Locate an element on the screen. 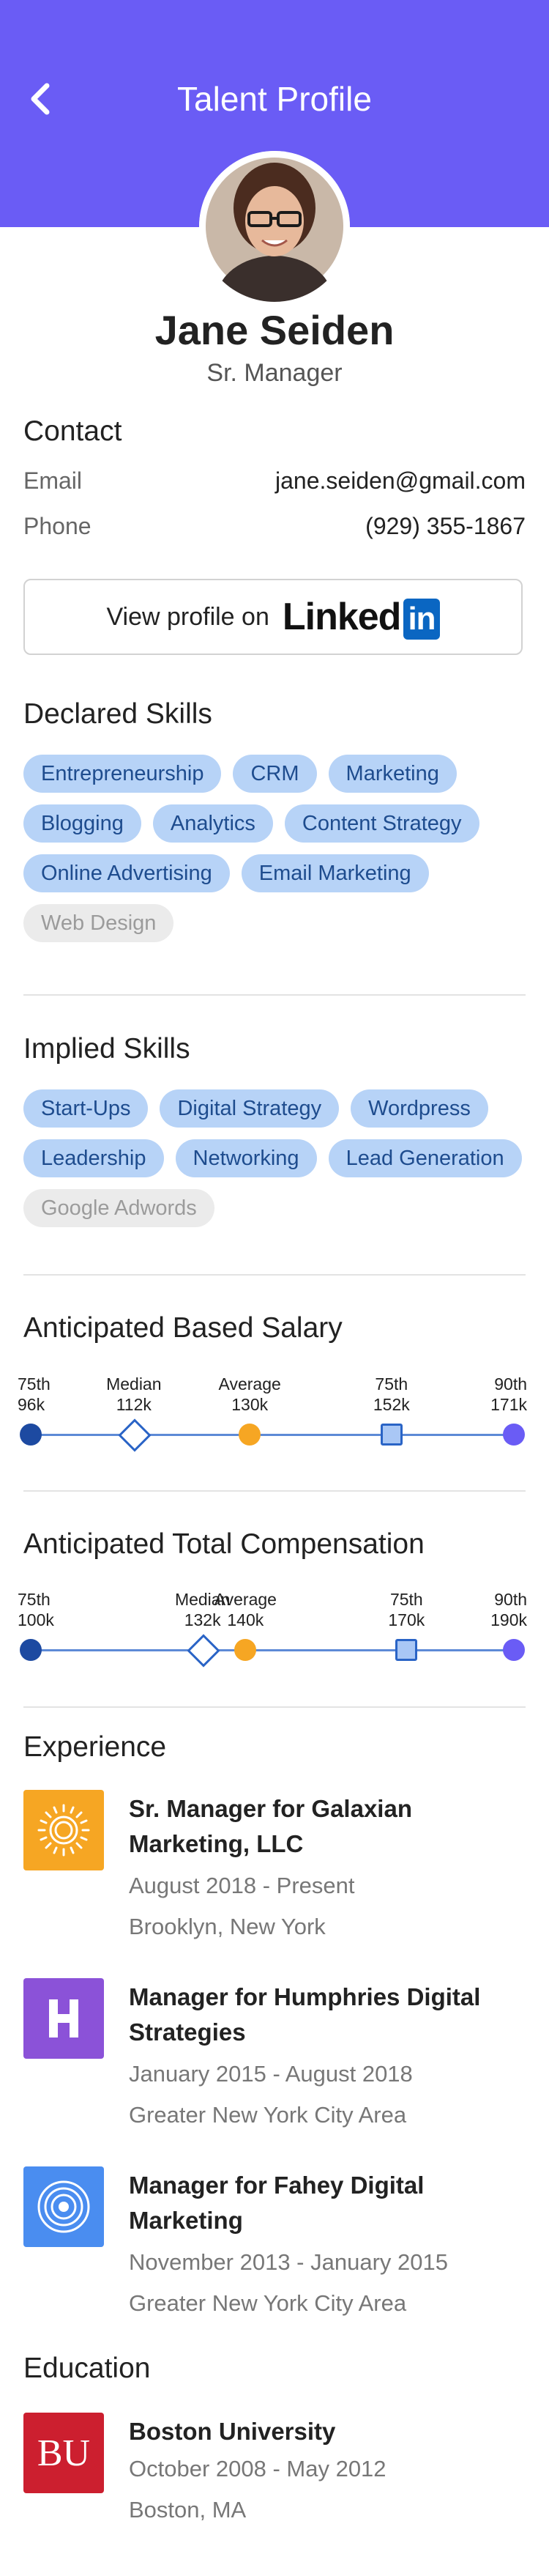 The image size is (549, 2576). implied-skills-title: Implied Skills is located at coordinates (106, 1049).